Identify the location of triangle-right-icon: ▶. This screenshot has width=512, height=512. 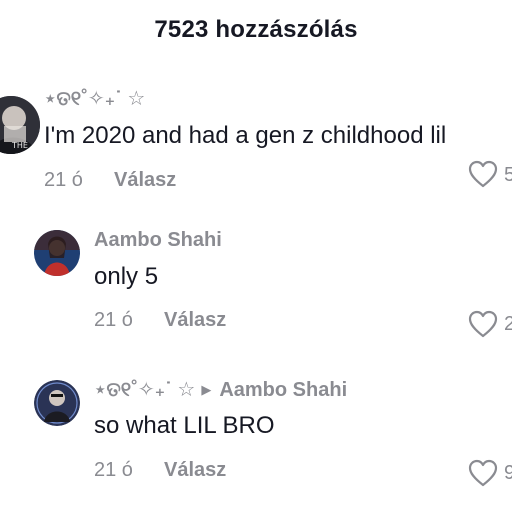
(206, 389).